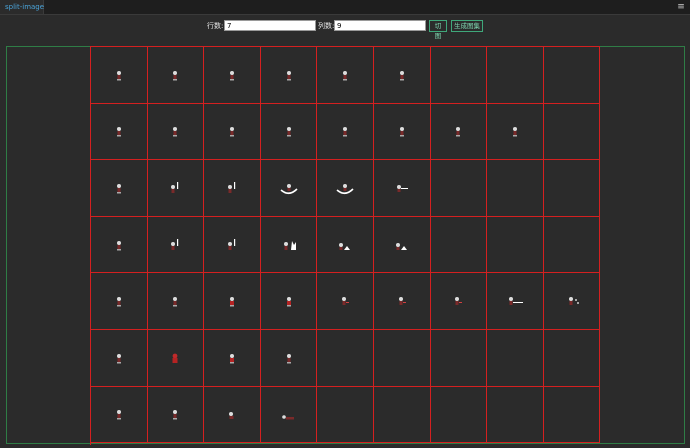 The height and width of the screenshot is (448, 690). Describe the element at coordinates (22, 7) in the screenshot. I see `tab-split-image: split-image` at that location.